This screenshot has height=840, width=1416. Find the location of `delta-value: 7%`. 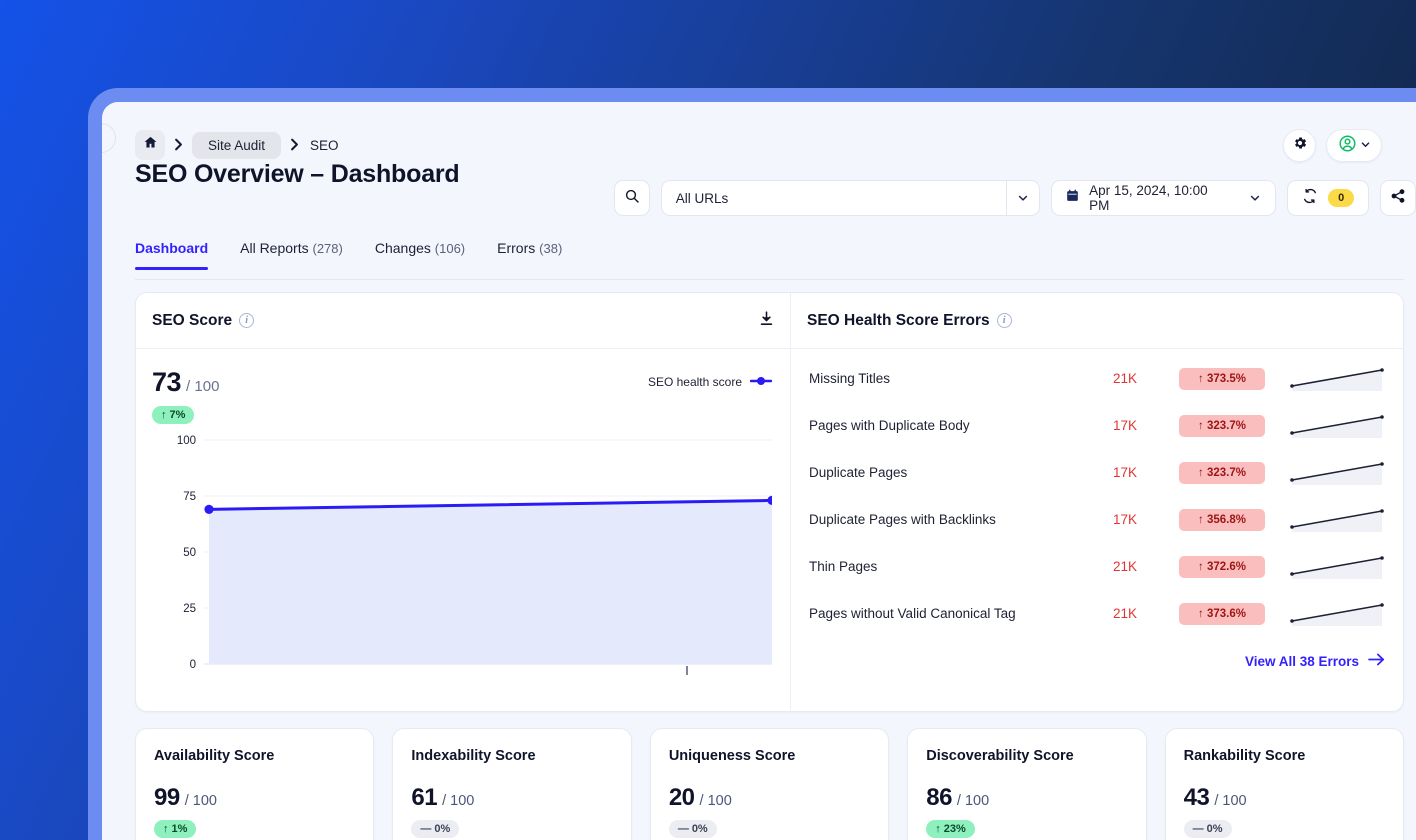

delta-value: 7% is located at coordinates (177, 415).